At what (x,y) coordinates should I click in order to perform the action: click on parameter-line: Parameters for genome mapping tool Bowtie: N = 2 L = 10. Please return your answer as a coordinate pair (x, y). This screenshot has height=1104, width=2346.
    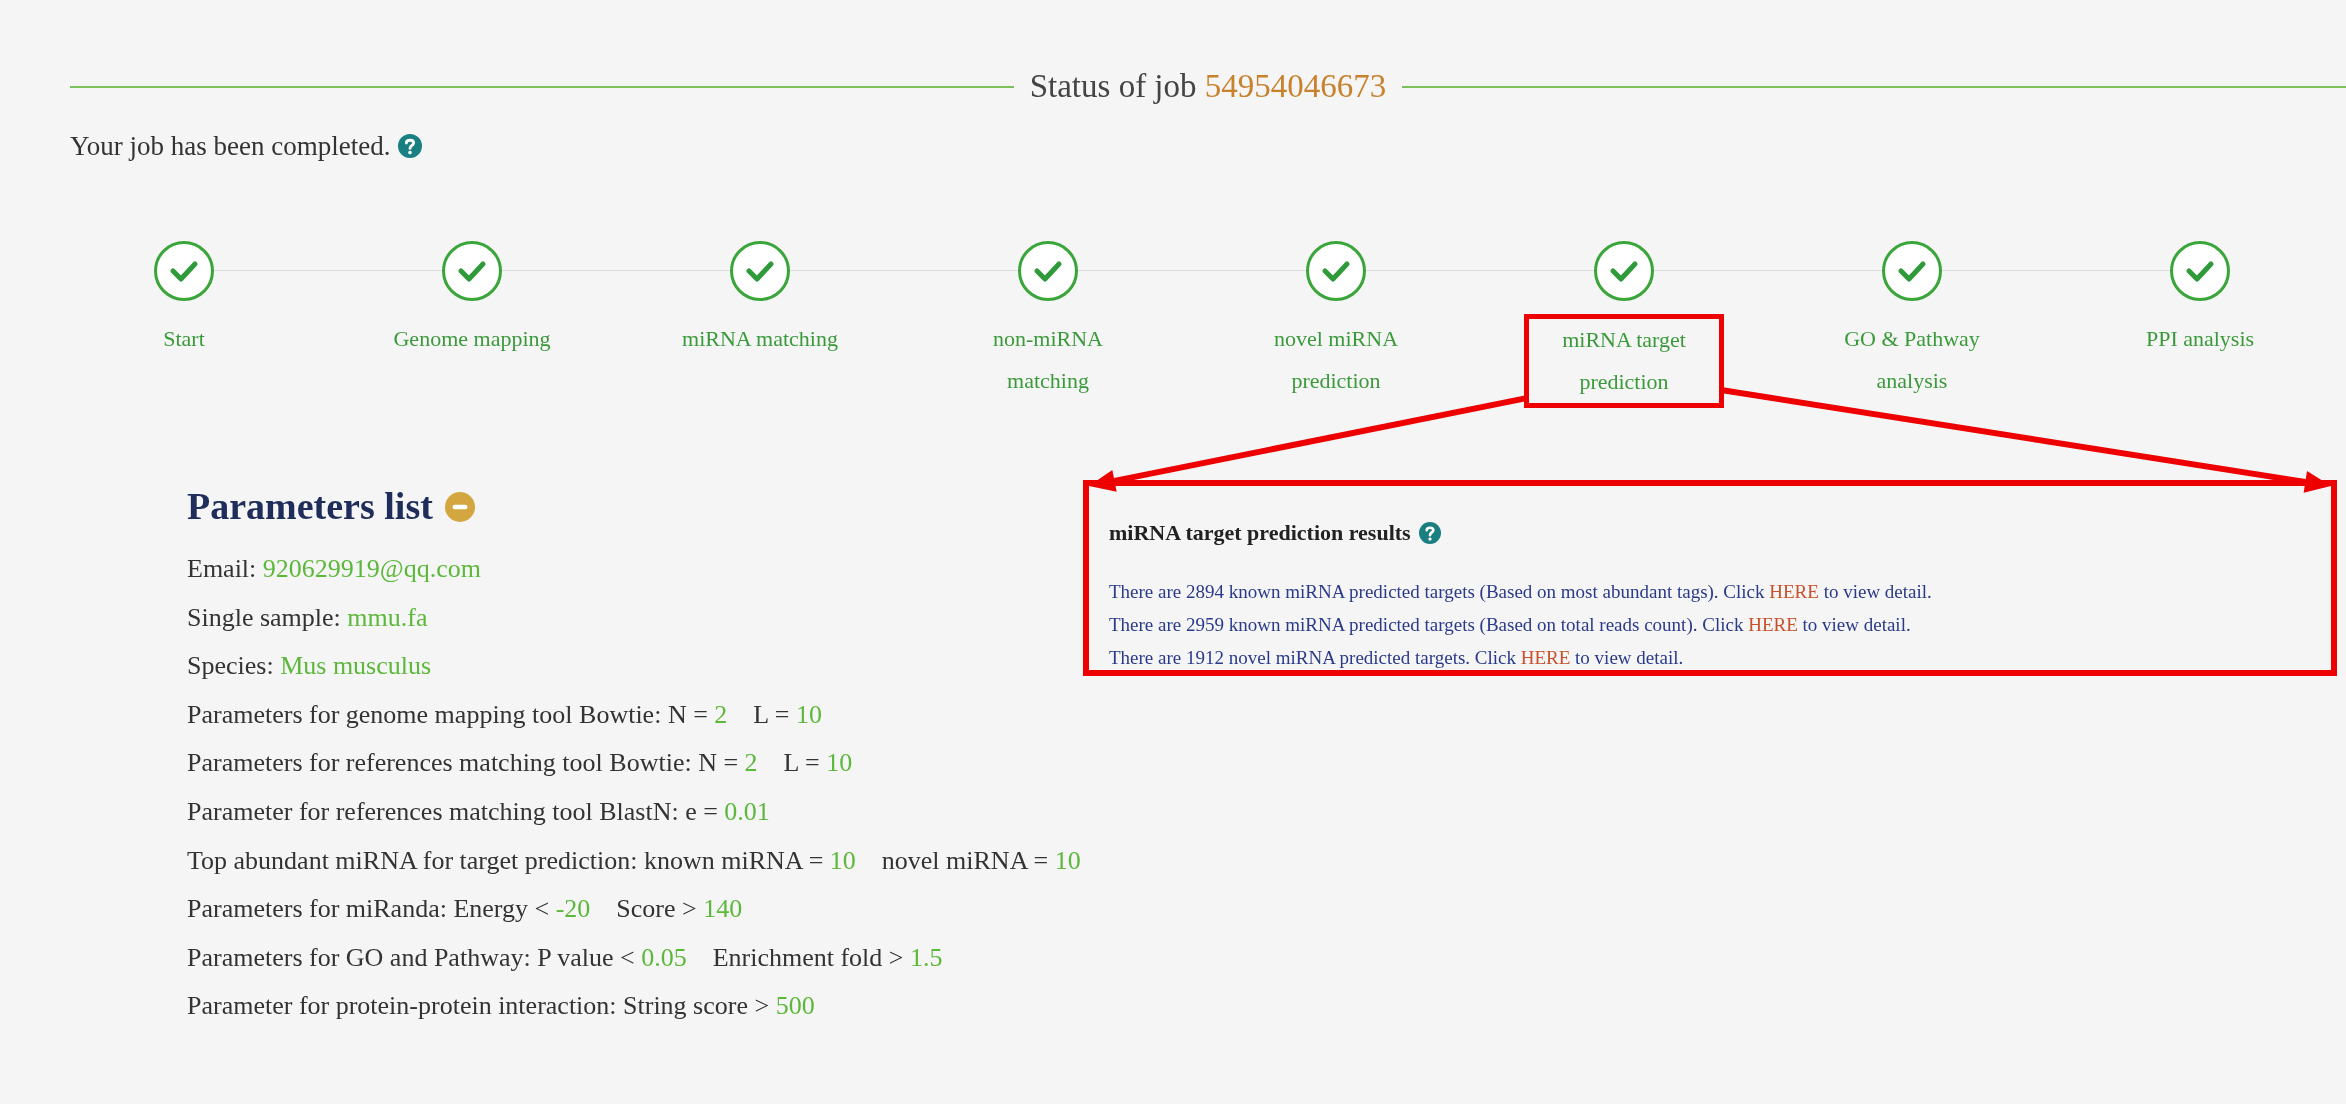
    Looking at the image, I should click on (505, 714).